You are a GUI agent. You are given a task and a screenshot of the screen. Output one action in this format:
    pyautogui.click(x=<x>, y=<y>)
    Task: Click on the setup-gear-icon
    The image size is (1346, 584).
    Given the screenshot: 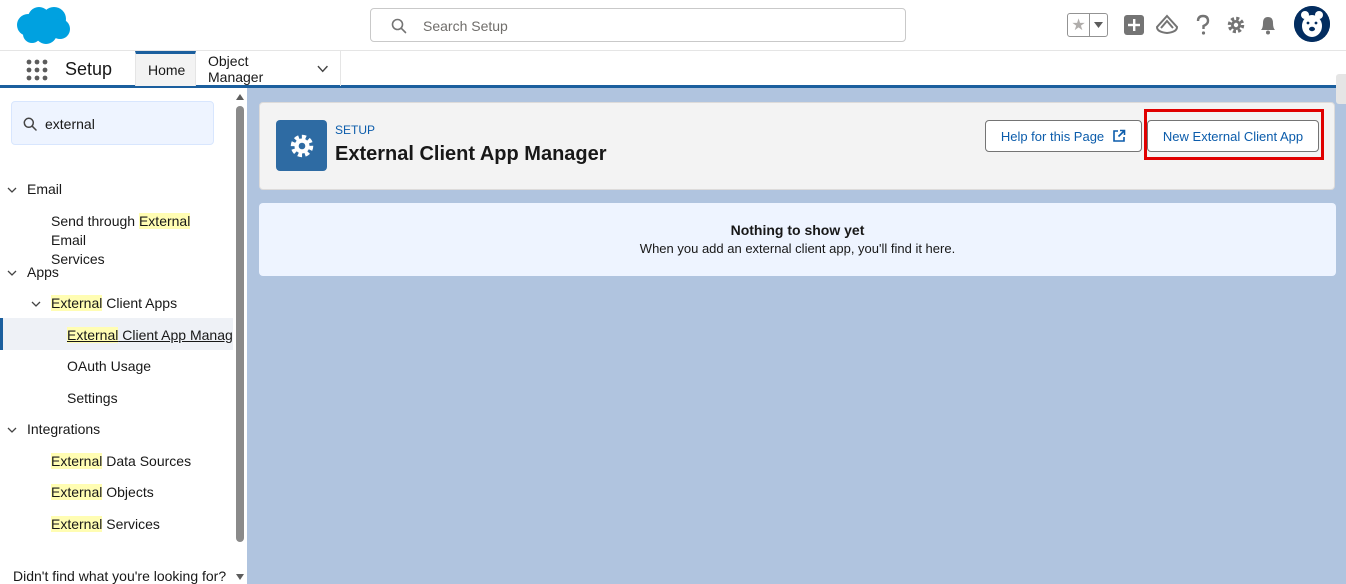 What is the action you would take?
    pyautogui.click(x=301, y=145)
    